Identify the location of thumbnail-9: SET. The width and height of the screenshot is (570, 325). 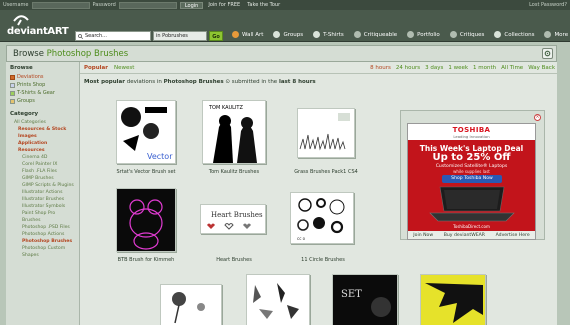
(365, 299).